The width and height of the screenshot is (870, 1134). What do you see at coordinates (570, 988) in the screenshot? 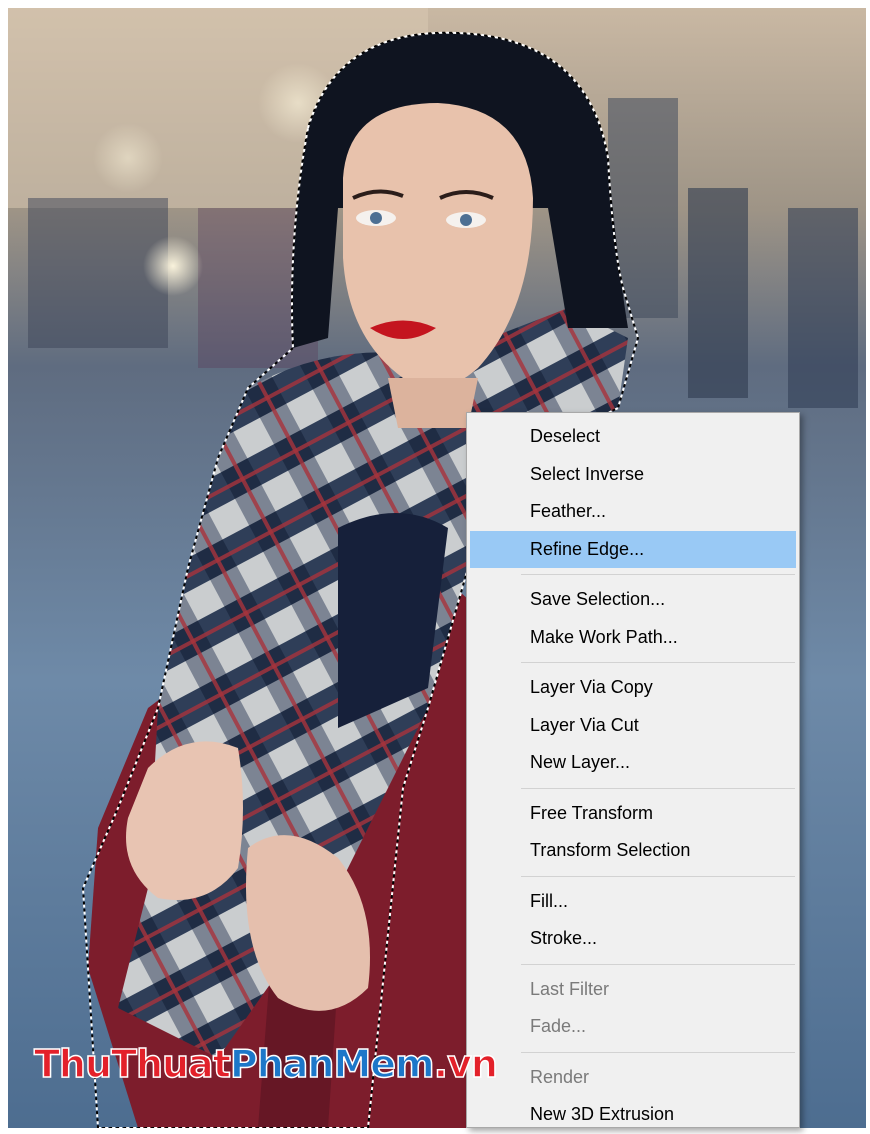
I see `menu-item-last-filter: Last Filter` at bounding box center [570, 988].